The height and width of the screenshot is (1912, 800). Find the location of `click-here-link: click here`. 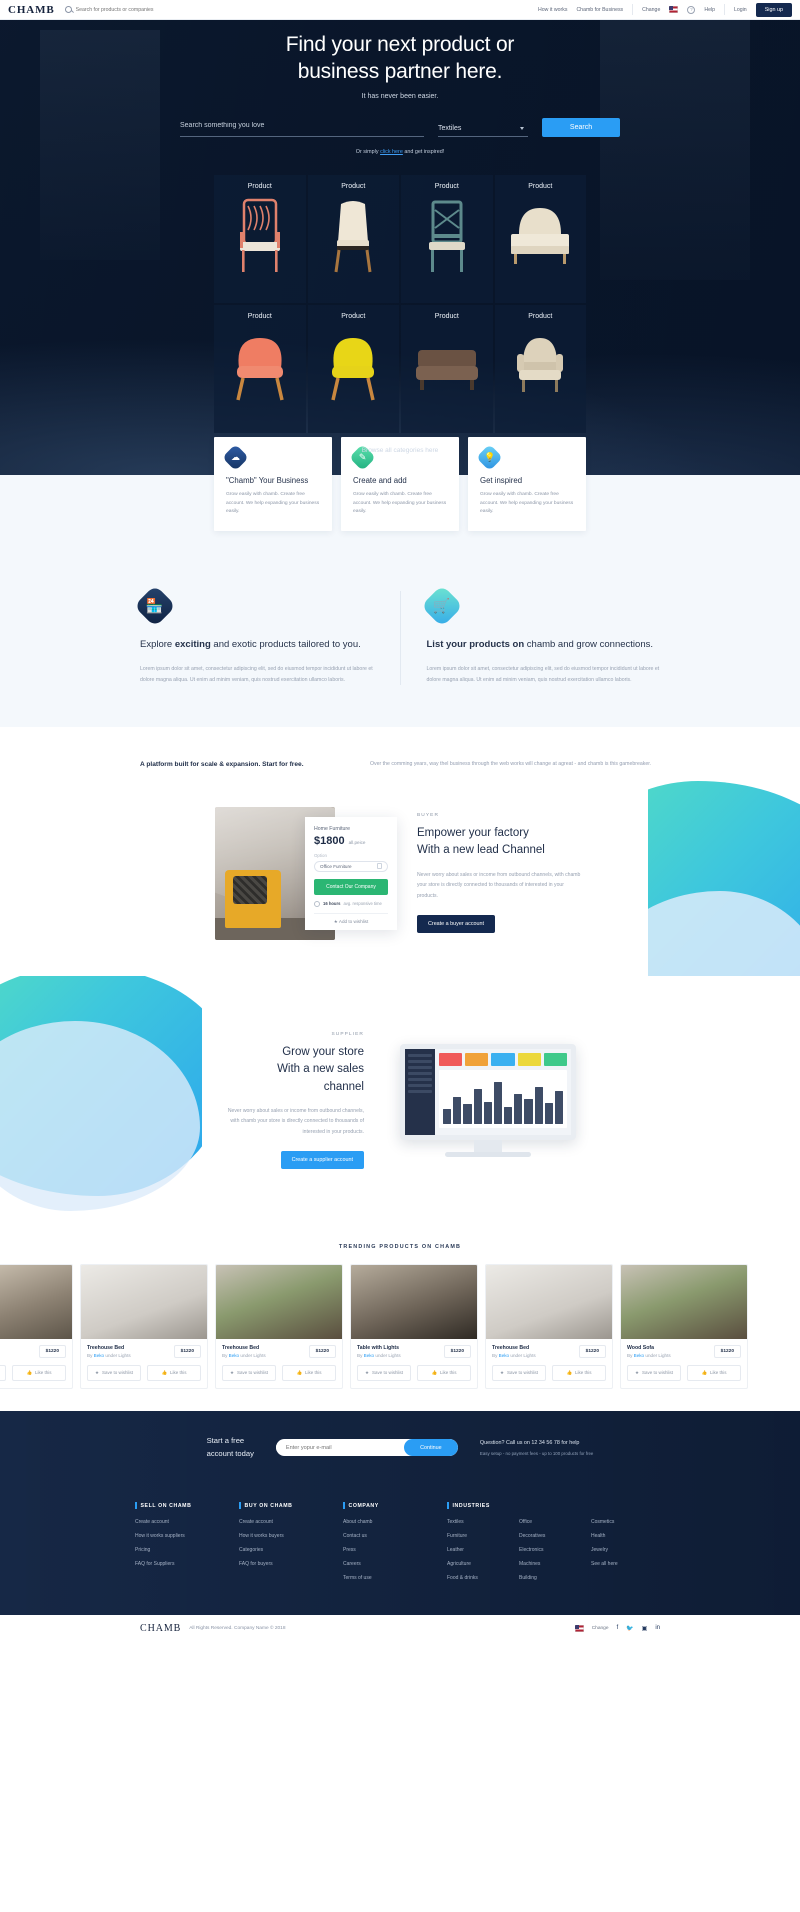

click-here-link: click here is located at coordinates (391, 152).